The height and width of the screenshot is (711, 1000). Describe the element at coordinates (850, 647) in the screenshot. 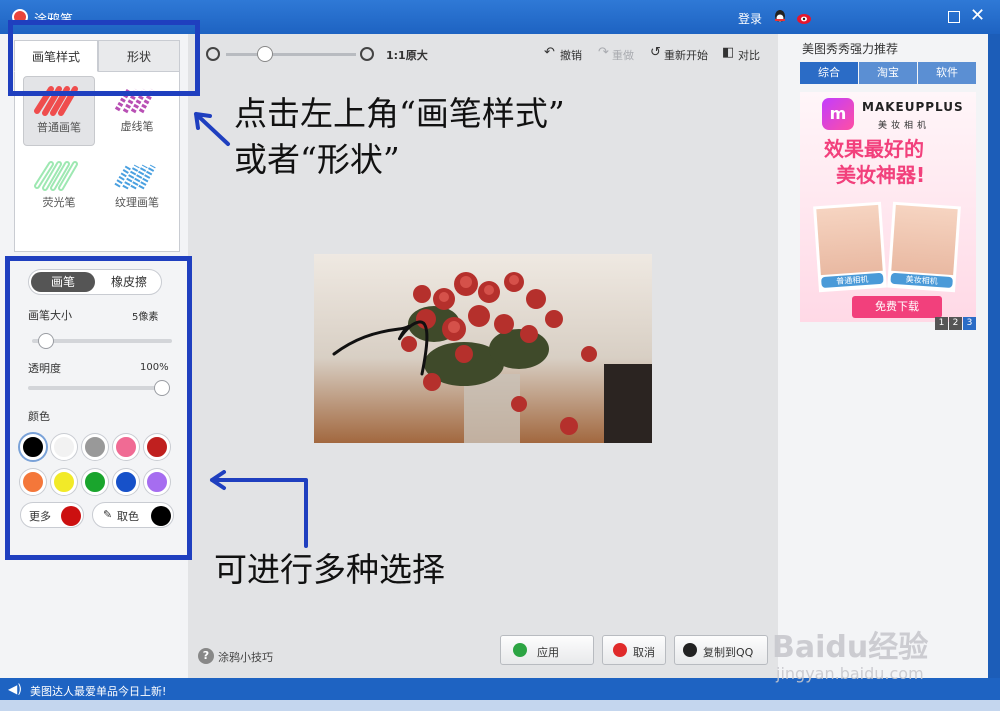

I see `baidu-watermark: Baidu经验` at that location.